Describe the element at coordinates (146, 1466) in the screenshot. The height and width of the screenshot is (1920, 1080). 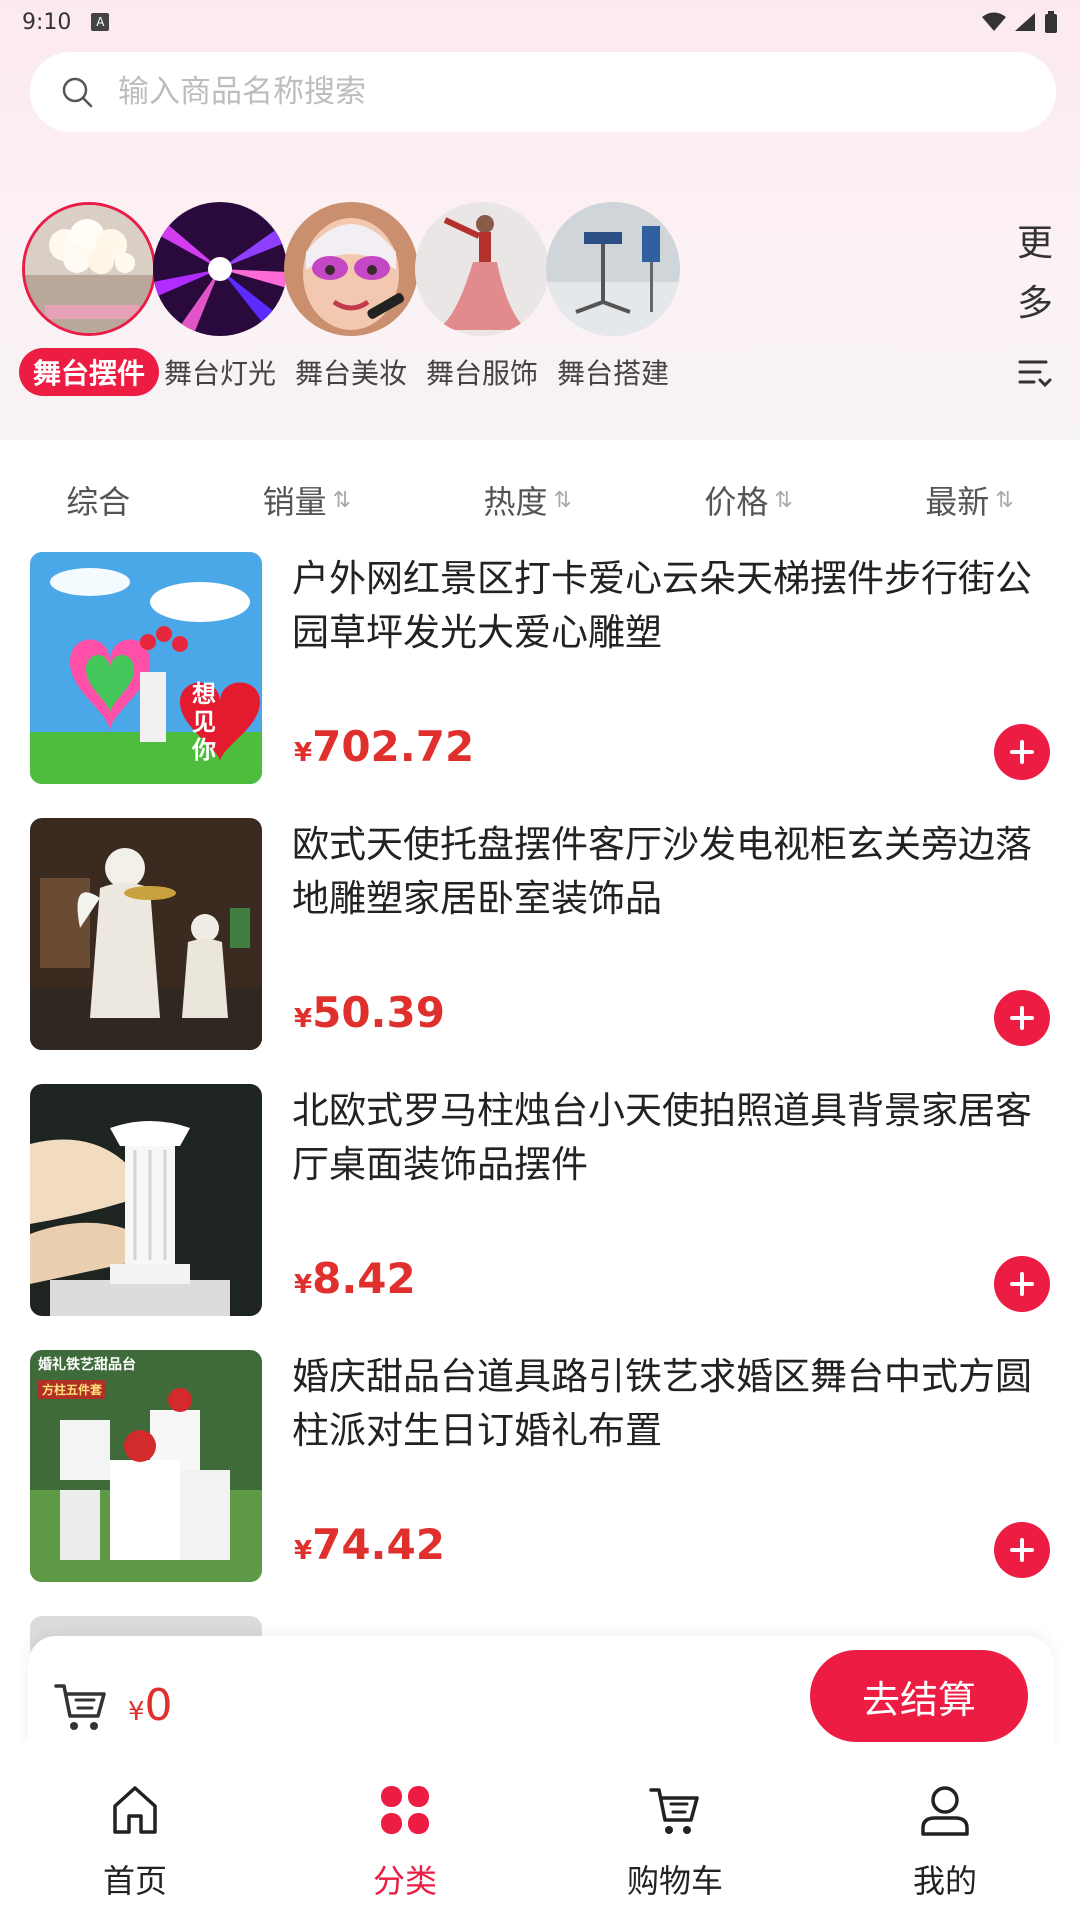
I see `product-image-dessert-table-columns: 婚礼铁艺甜品台 方柱五件套` at that location.